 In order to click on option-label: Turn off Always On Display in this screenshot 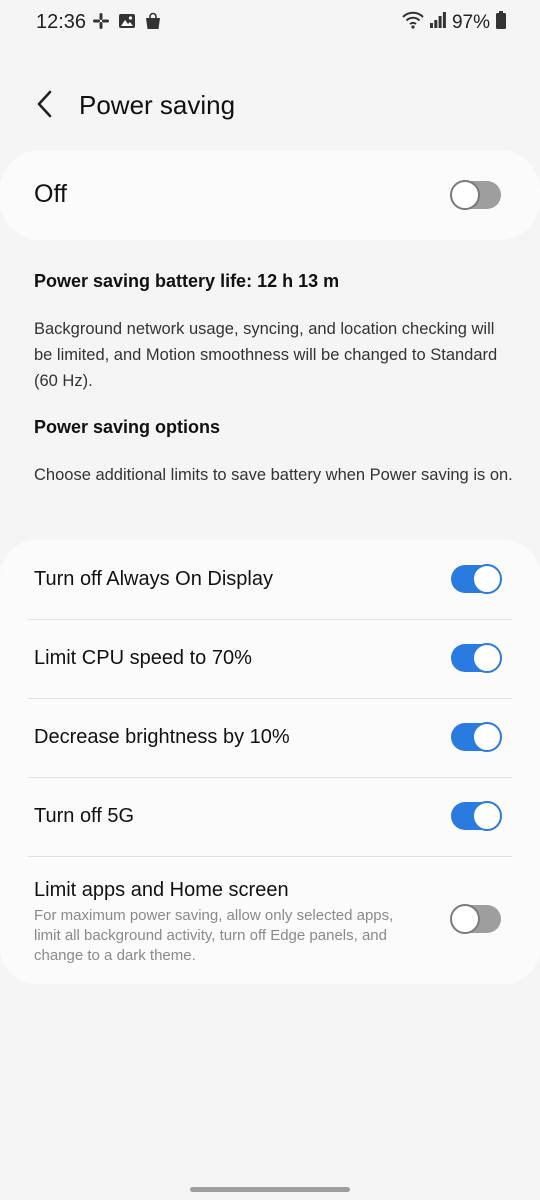, I will do `click(153, 579)`.